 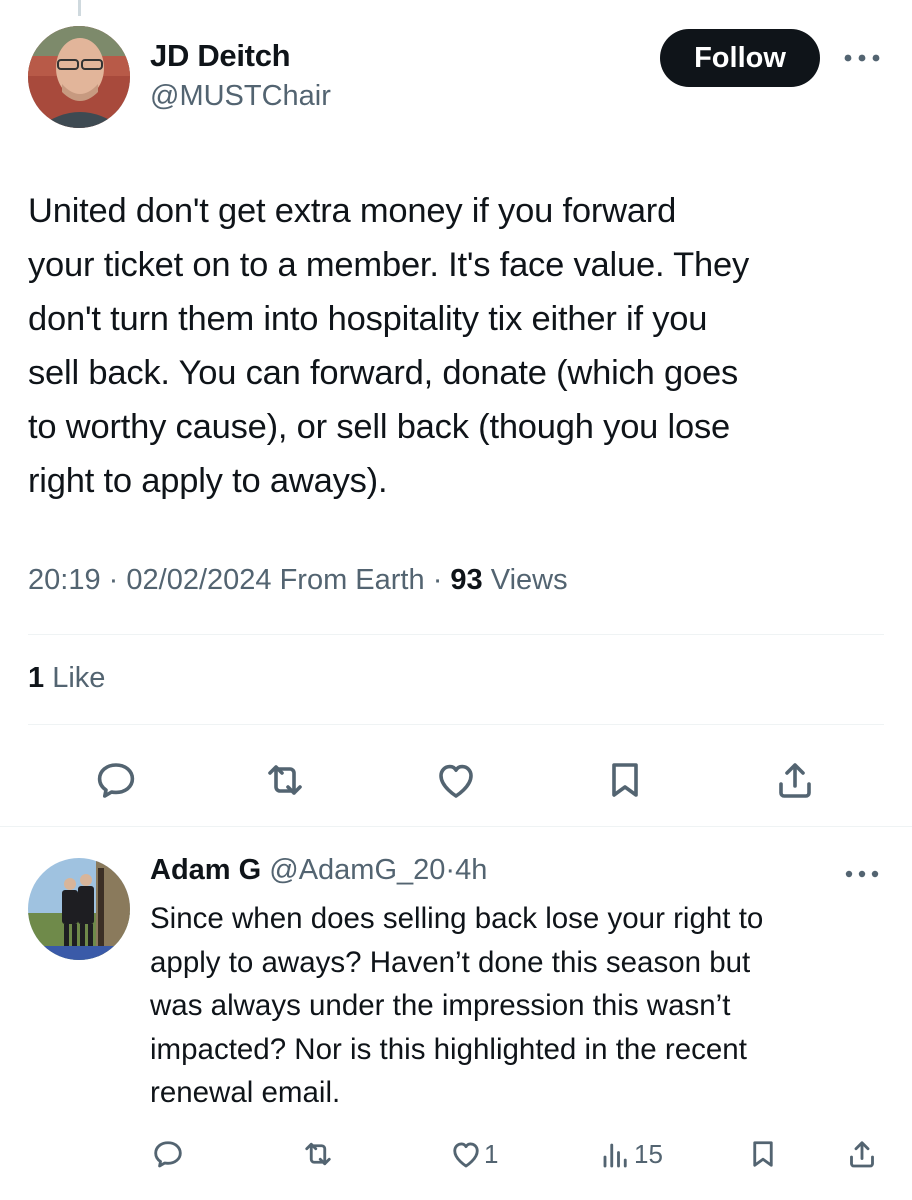 I want to click on likes-label: Like, so click(x=79, y=678).